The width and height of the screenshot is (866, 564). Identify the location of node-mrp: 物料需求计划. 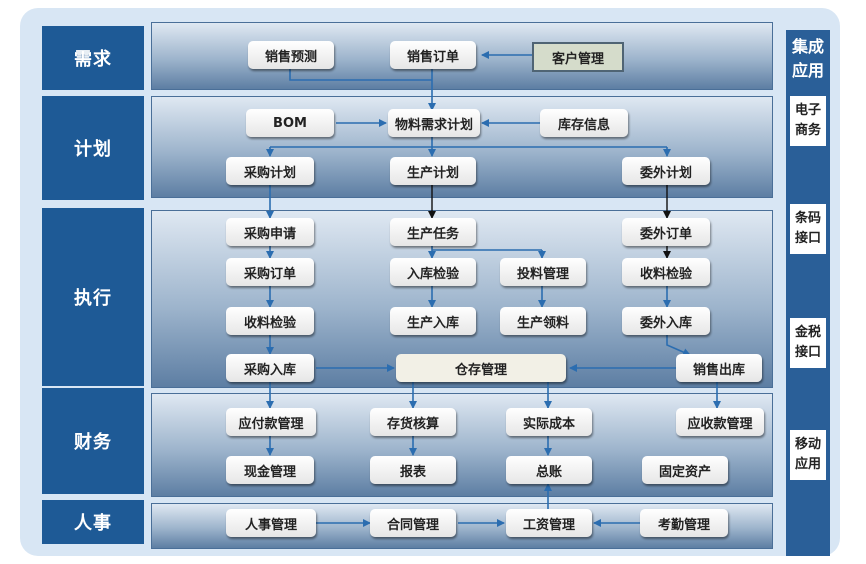
(434, 123).